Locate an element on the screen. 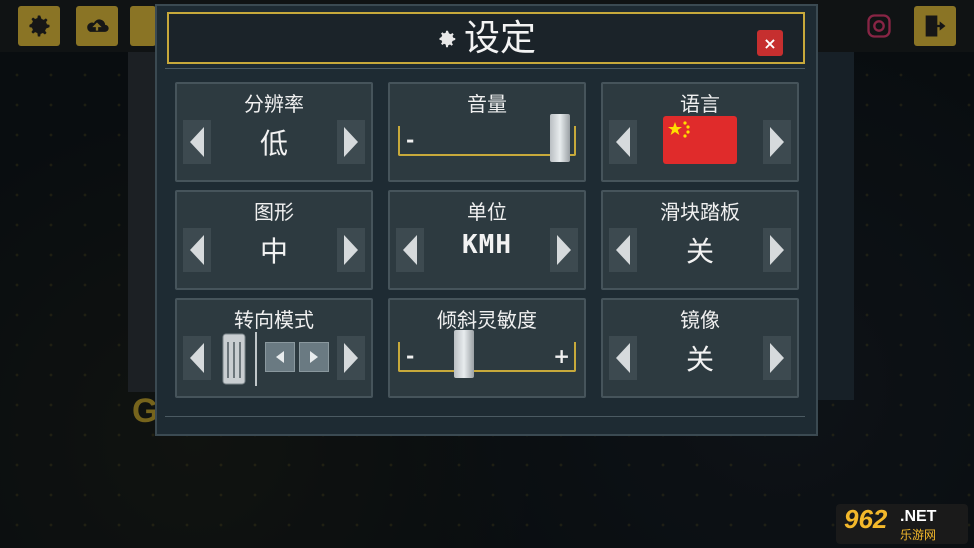 The image size is (974, 548). setting-label: 倾斜灵敏度 is located at coordinates (487, 320).